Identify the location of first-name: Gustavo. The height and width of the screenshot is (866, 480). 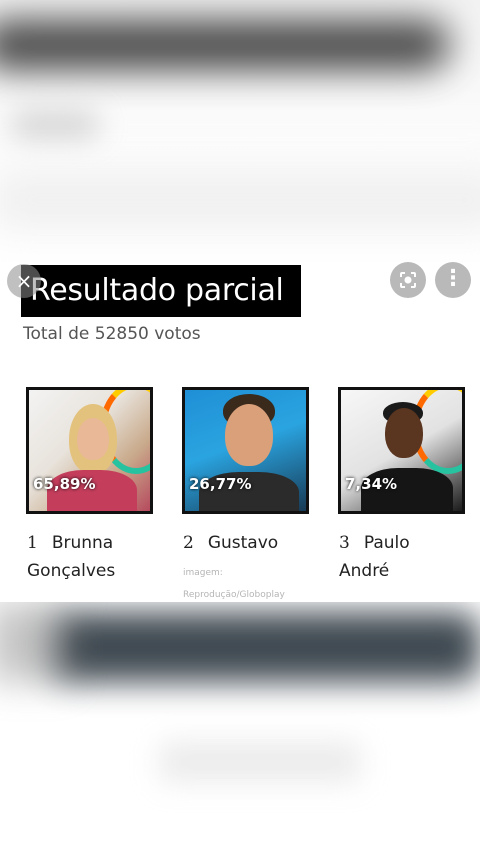
(243, 543).